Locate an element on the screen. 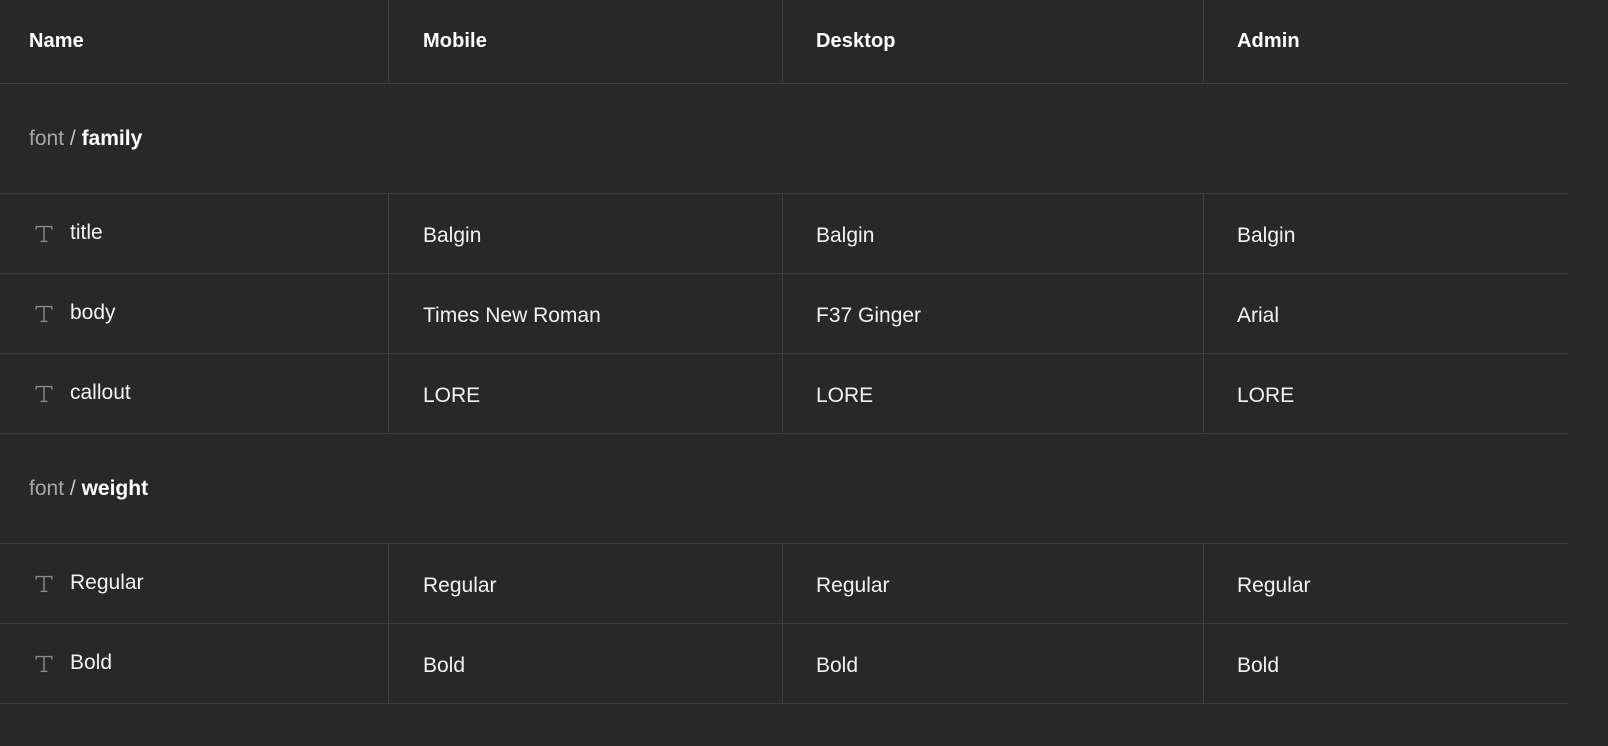 This screenshot has height=746, width=1608. group-name: family is located at coordinates (112, 138).